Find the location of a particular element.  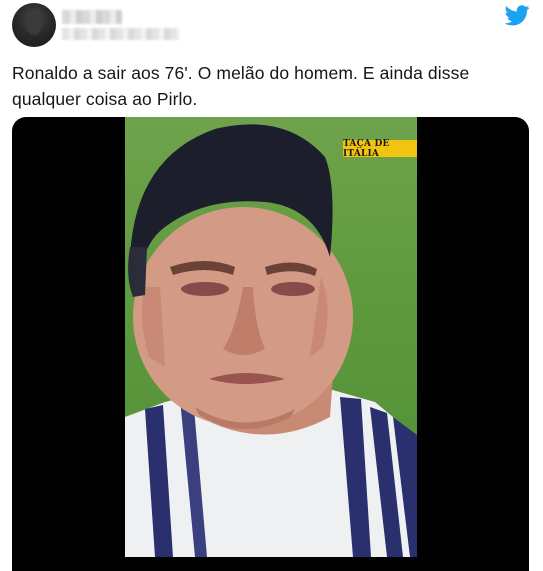

competition-badge: TAÇA DE ITÁLIA is located at coordinates (380, 149).